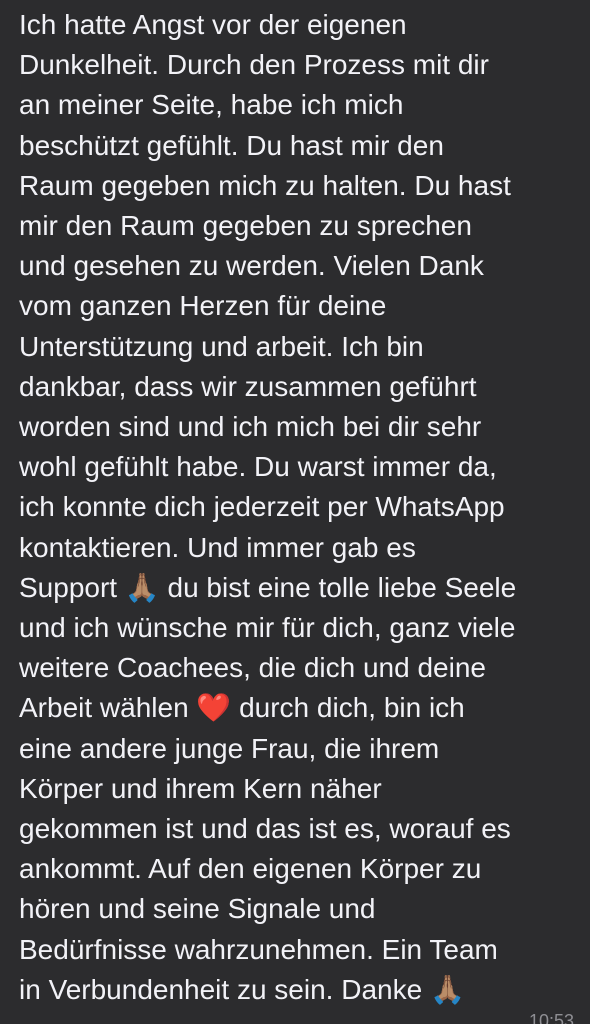 The width and height of the screenshot is (590, 1024). What do you see at coordinates (551, 1017) in the screenshot?
I see `message-timestamp: 10:53` at bounding box center [551, 1017].